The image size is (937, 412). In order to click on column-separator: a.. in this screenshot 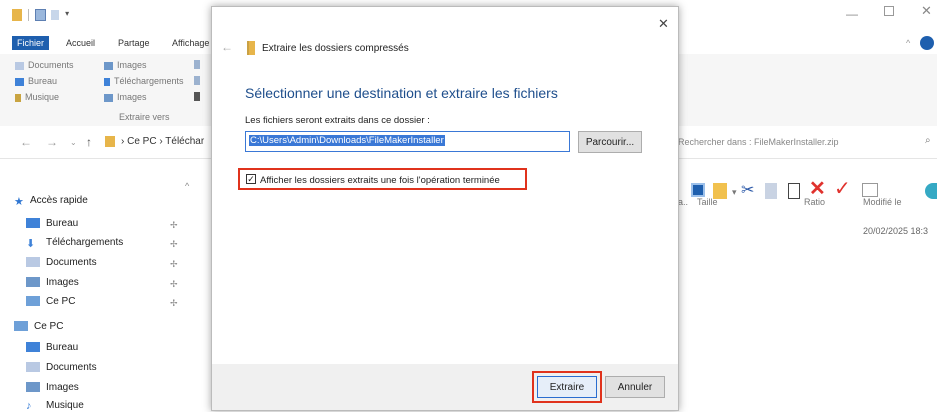, I will do `click(683, 202)`.